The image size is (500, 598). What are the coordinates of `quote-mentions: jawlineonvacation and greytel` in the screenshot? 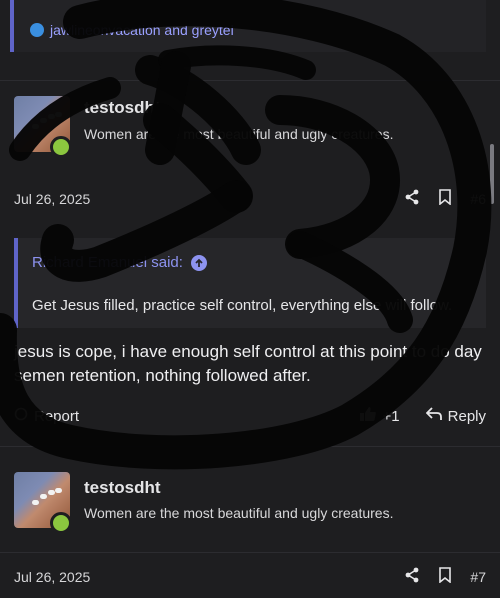 It's located at (142, 30).